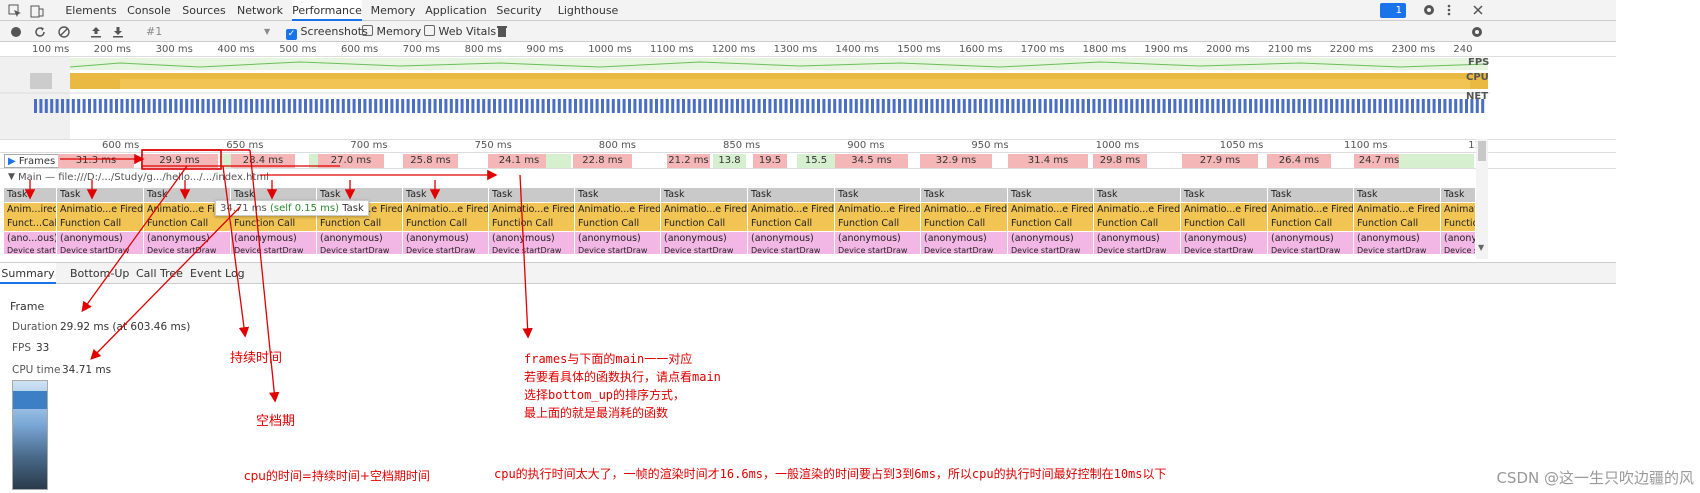 This screenshot has height=493, width=1700. What do you see at coordinates (816, 167) in the screenshot?
I see `frame-block: 15.5 ms` at bounding box center [816, 167].